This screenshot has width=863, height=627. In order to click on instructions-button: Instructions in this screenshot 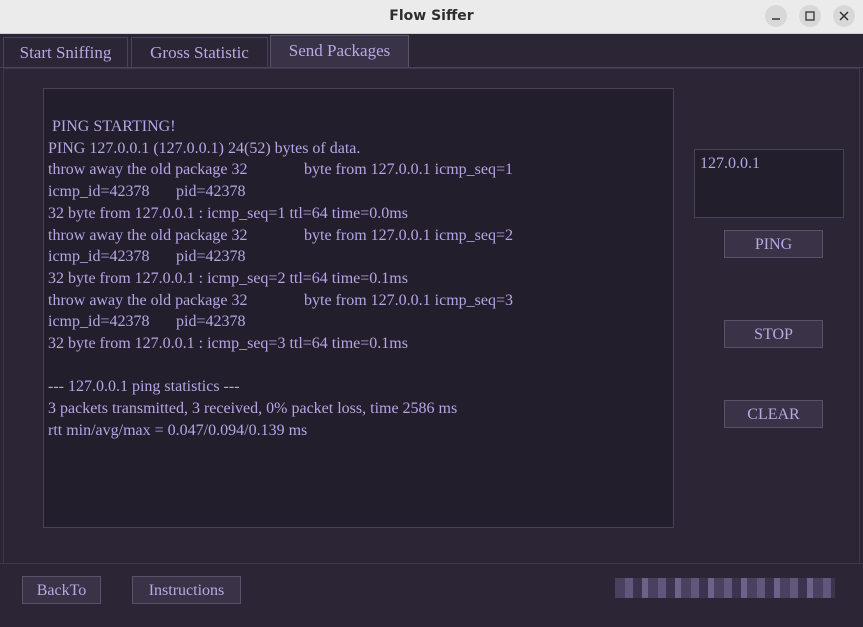, I will do `click(186, 590)`.